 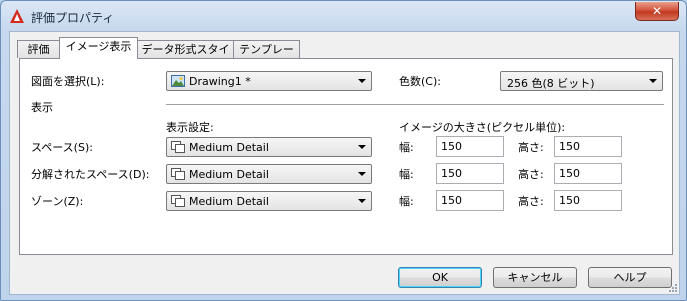 I want to click on exploded-space-detail-select: Medium Detail, so click(x=269, y=174).